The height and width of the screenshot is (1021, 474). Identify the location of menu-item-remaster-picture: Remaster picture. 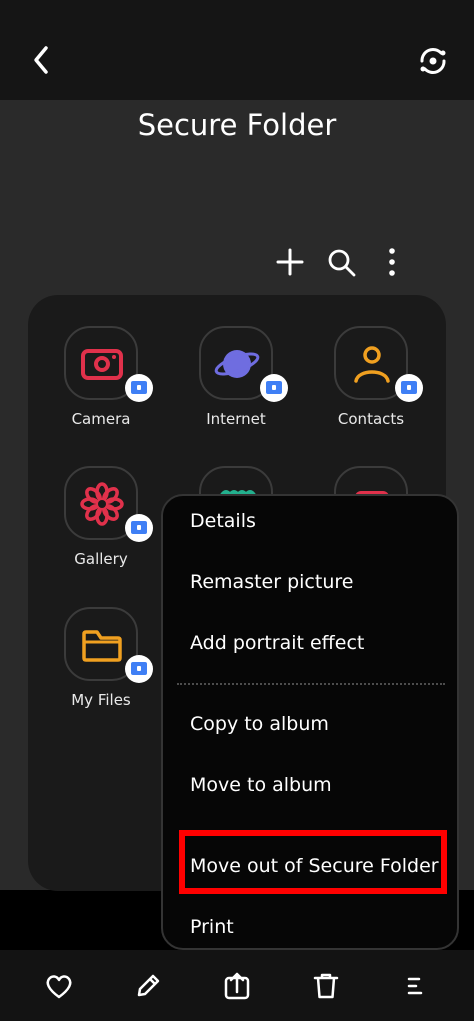
(271, 582).